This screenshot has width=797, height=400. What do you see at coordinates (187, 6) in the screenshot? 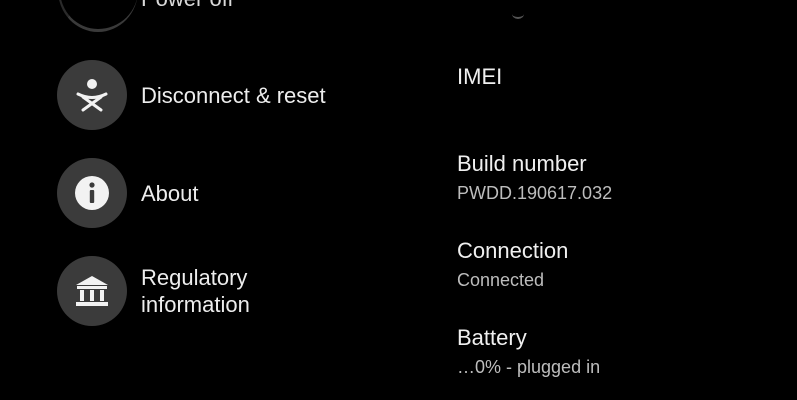
I see `menu-item-power-off-label: Power off` at bounding box center [187, 6].